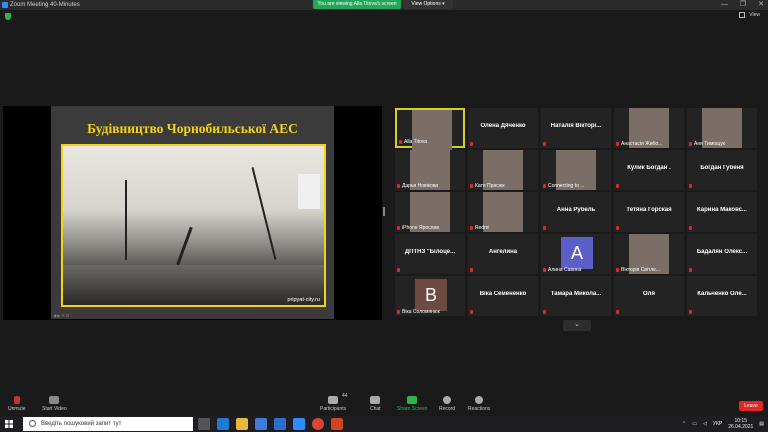 This screenshot has width=768, height=432. What do you see at coordinates (479, 404) in the screenshot?
I see `reactions-button: Reactions` at bounding box center [479, 404].